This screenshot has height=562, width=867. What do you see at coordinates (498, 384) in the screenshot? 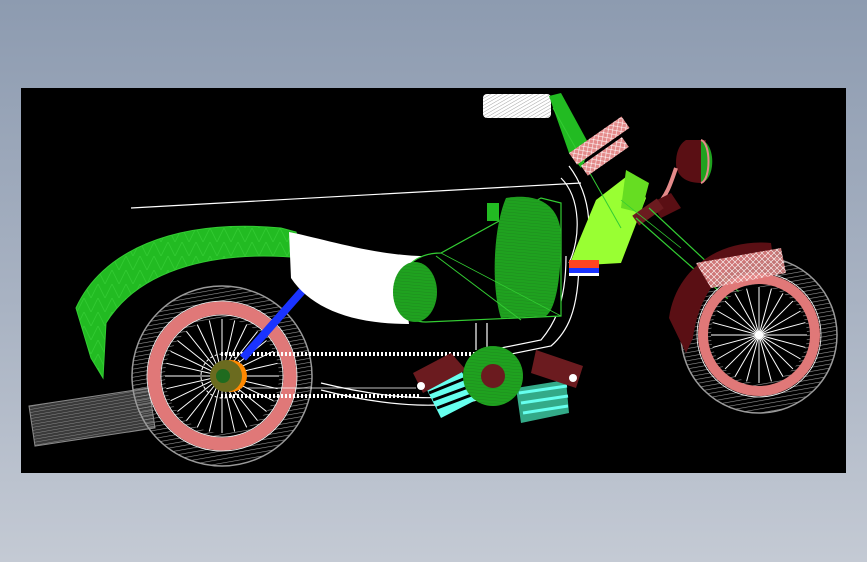
I see `engine` at bounding box center [498, 384].